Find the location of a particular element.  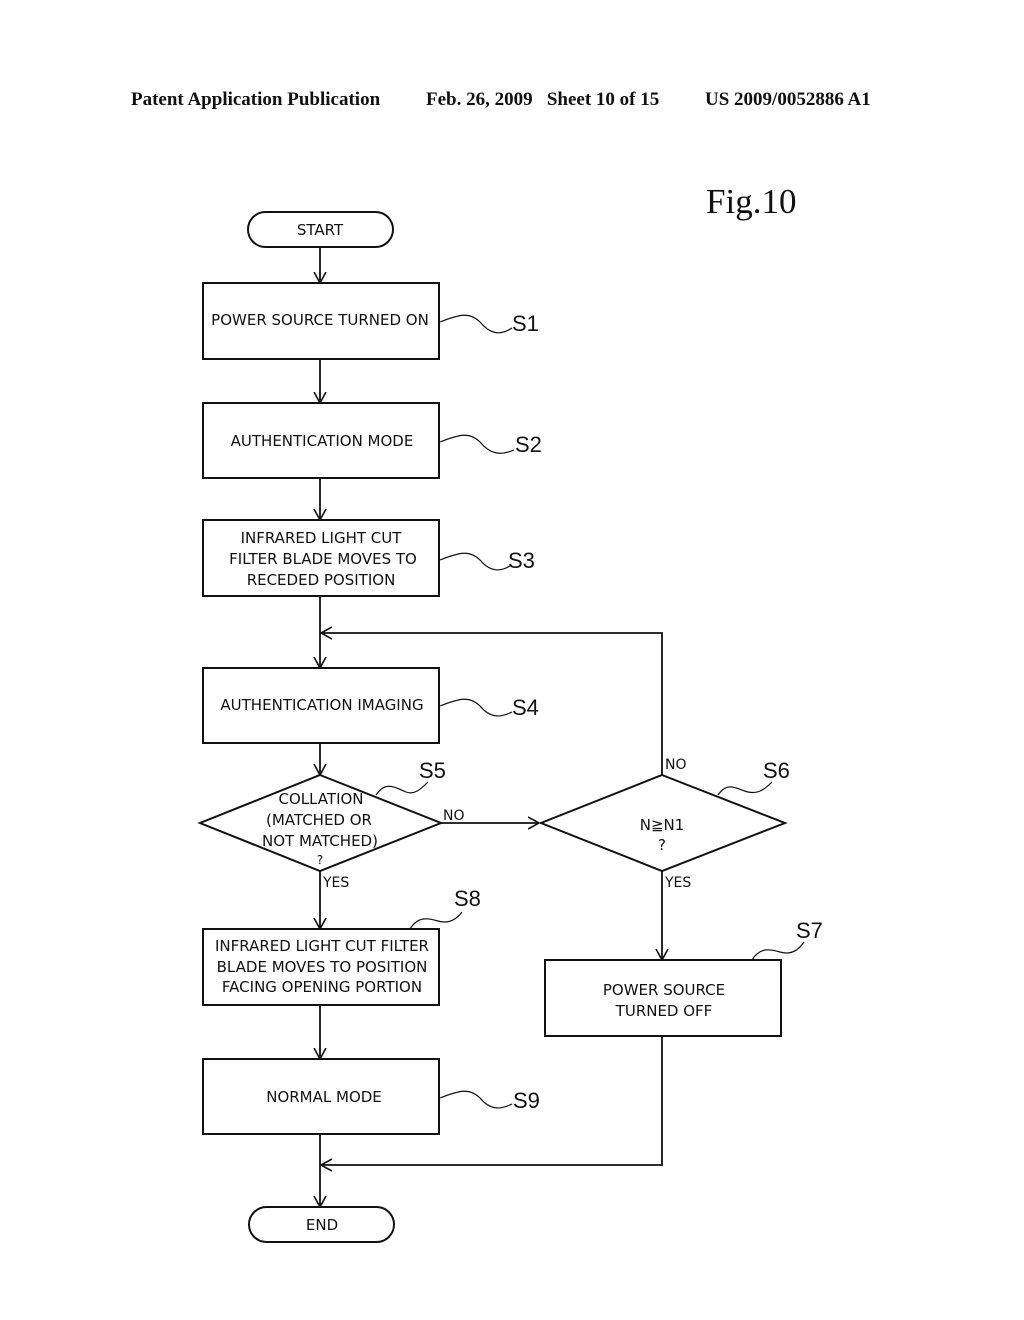

s8-step-id: S8 is located at coordinates (467, 898).